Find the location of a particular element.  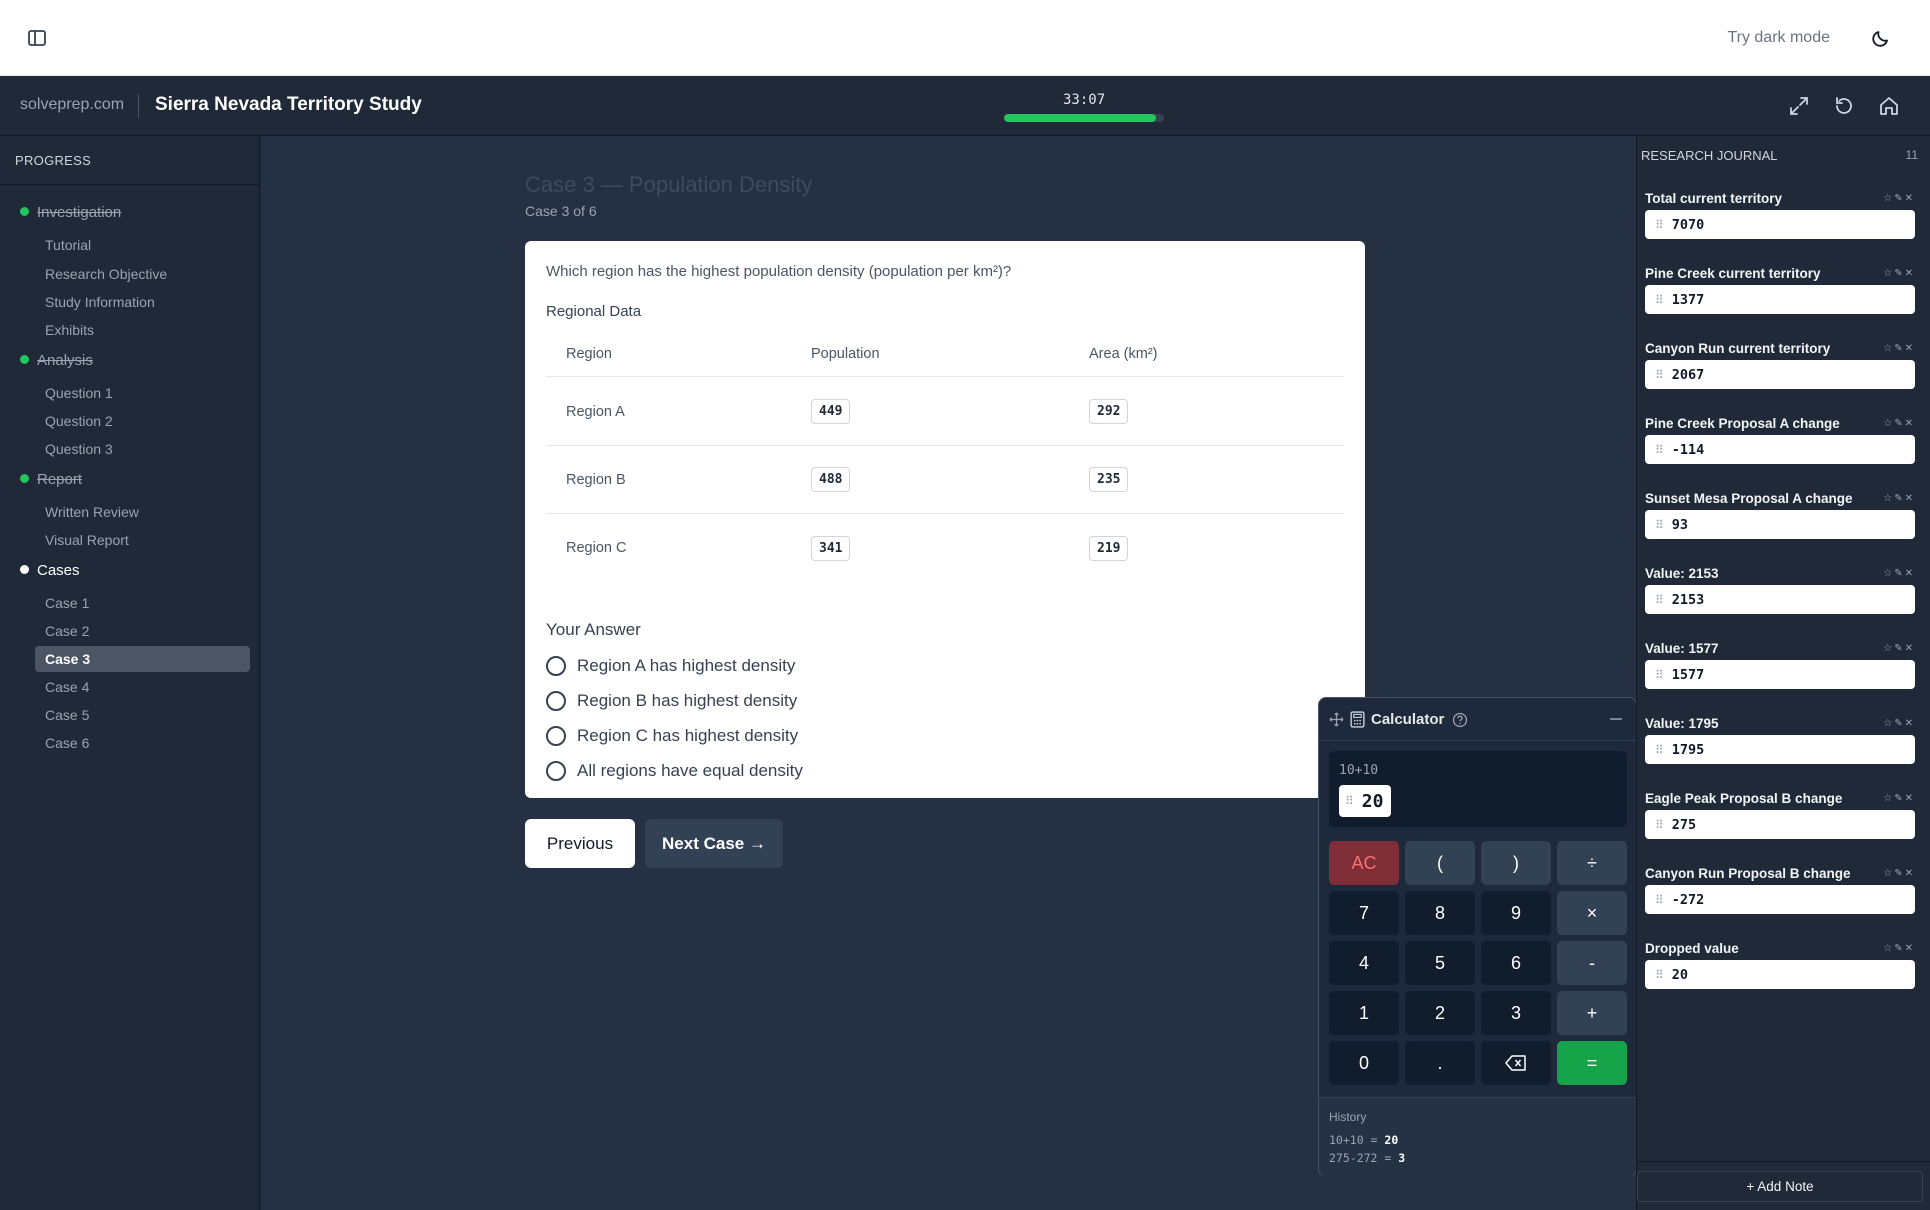

key-backspace is located at coordinates (1516, 1063).